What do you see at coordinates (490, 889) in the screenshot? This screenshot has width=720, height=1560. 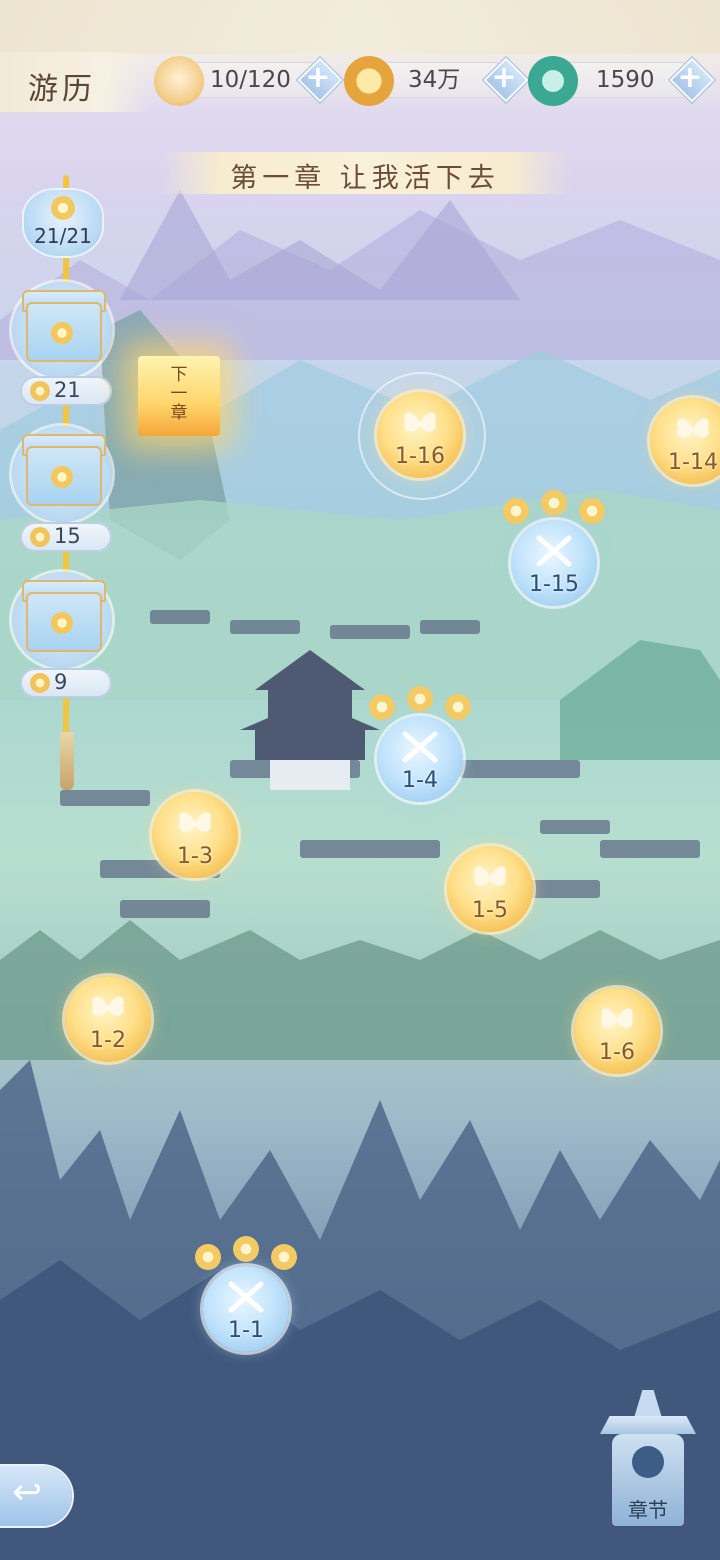 I see `stage-node-1-5: 1-5` at bounding box center [490, 889].